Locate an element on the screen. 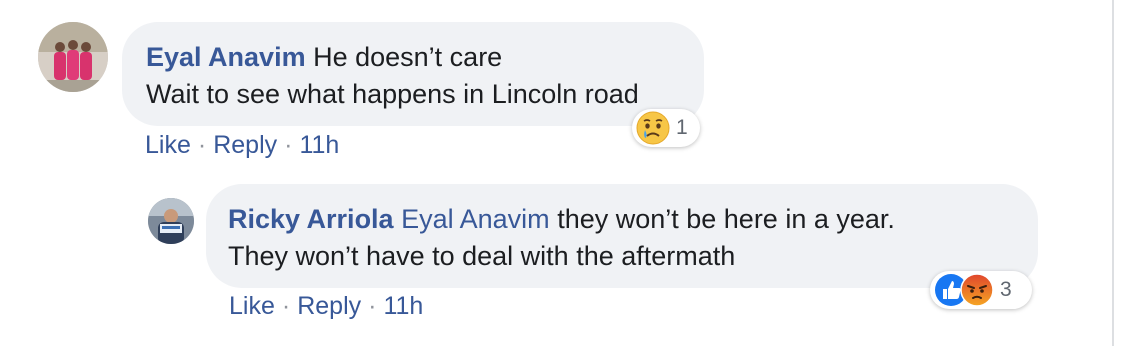 The image size is (1124, 346). comment-author: Eyal Anavim is located at coordinates (226, 57).